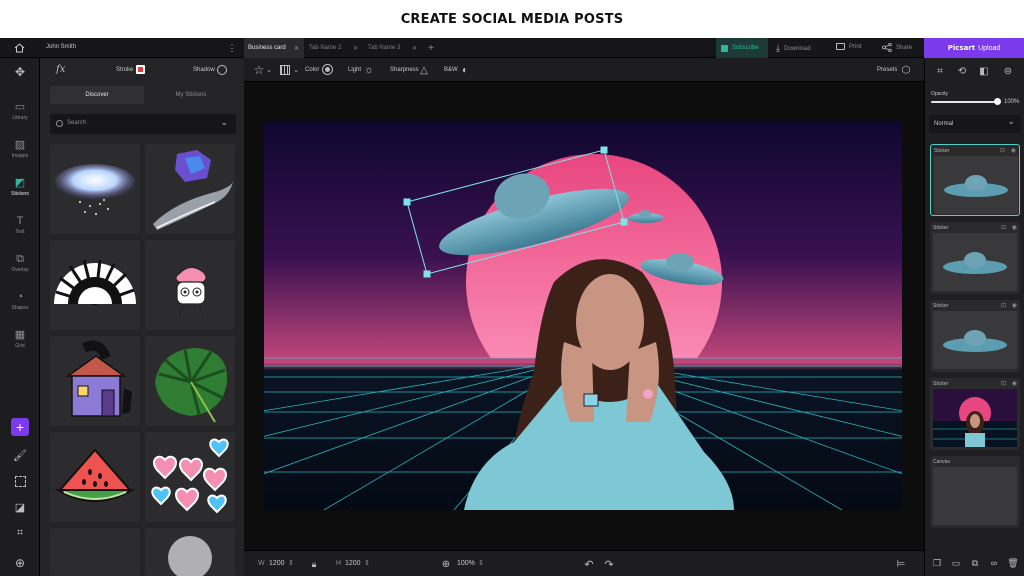  I want to click on more-vertical-icon: ⋮, so click(232, 48).